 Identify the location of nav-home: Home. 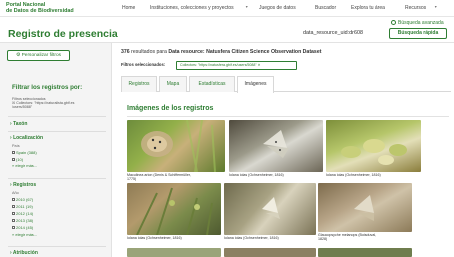
(128, 8).